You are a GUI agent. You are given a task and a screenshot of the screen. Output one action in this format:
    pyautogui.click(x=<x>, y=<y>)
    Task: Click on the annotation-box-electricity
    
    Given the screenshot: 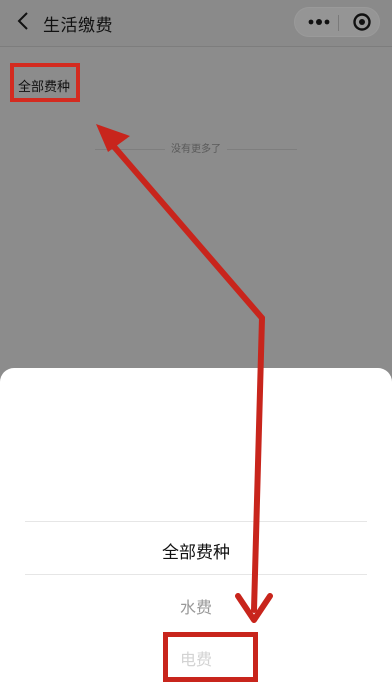 What is the action you would take?
    pyautogui.click(x=210, y=657)
    